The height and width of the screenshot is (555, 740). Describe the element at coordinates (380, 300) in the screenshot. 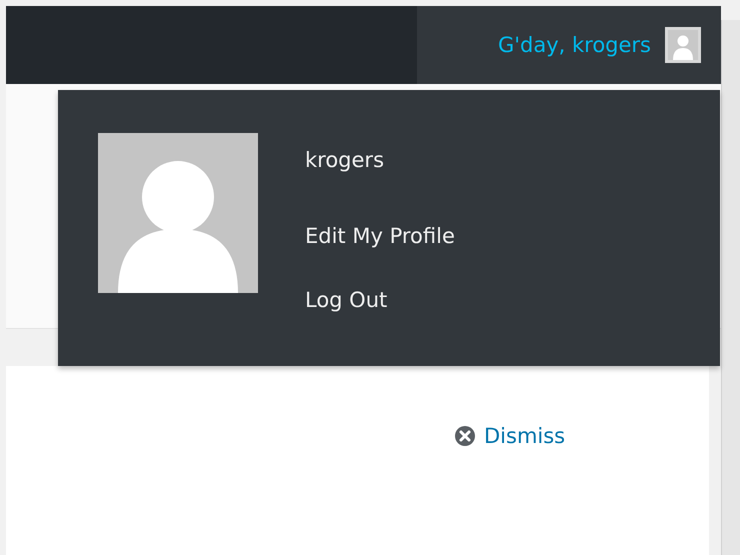

I see `menu-link: Log Out` at that location.